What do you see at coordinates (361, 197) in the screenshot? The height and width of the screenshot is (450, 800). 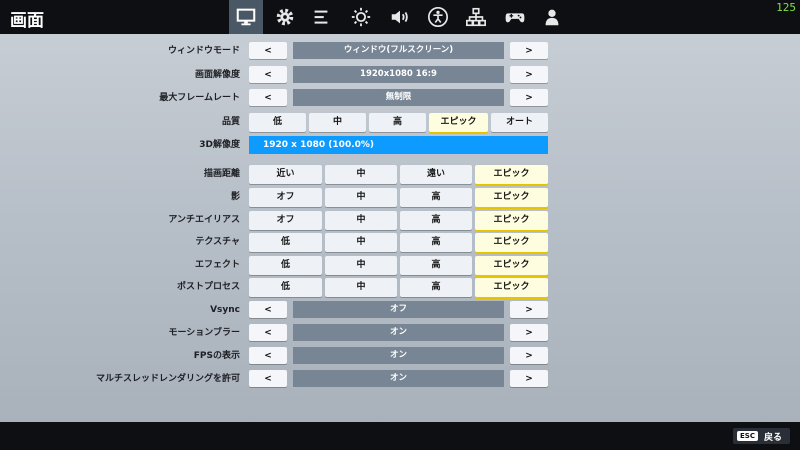 I see `shadows-option-medium: 中` at bounding box center [361, 197].